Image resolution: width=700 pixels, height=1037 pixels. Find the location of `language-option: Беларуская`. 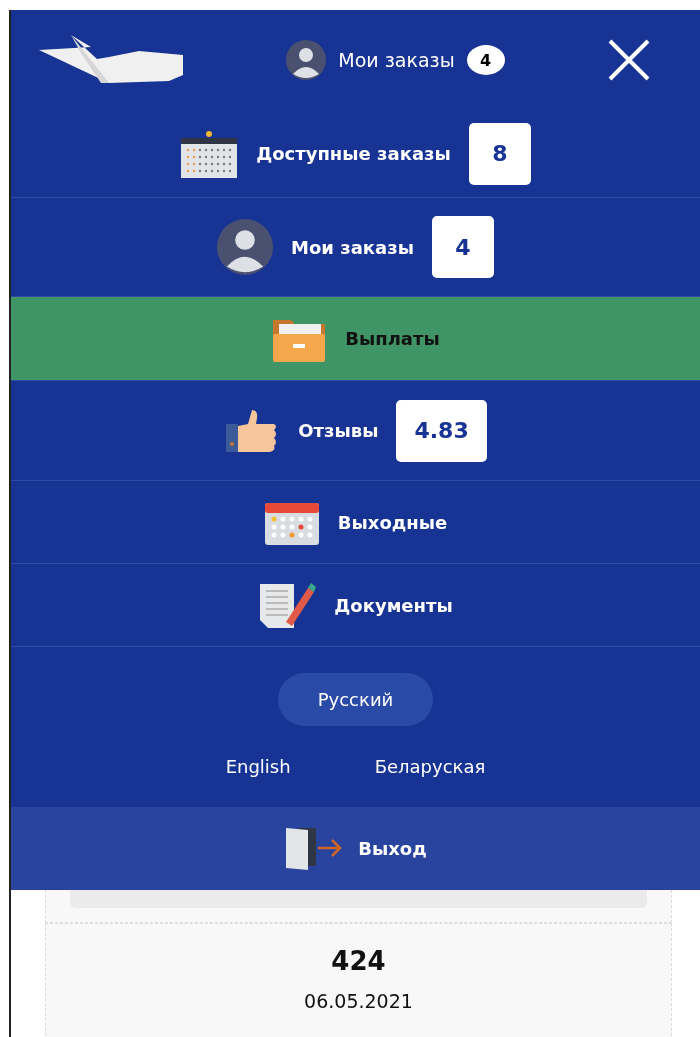

language-option: Беларуская is located at coordinates (430, 766).